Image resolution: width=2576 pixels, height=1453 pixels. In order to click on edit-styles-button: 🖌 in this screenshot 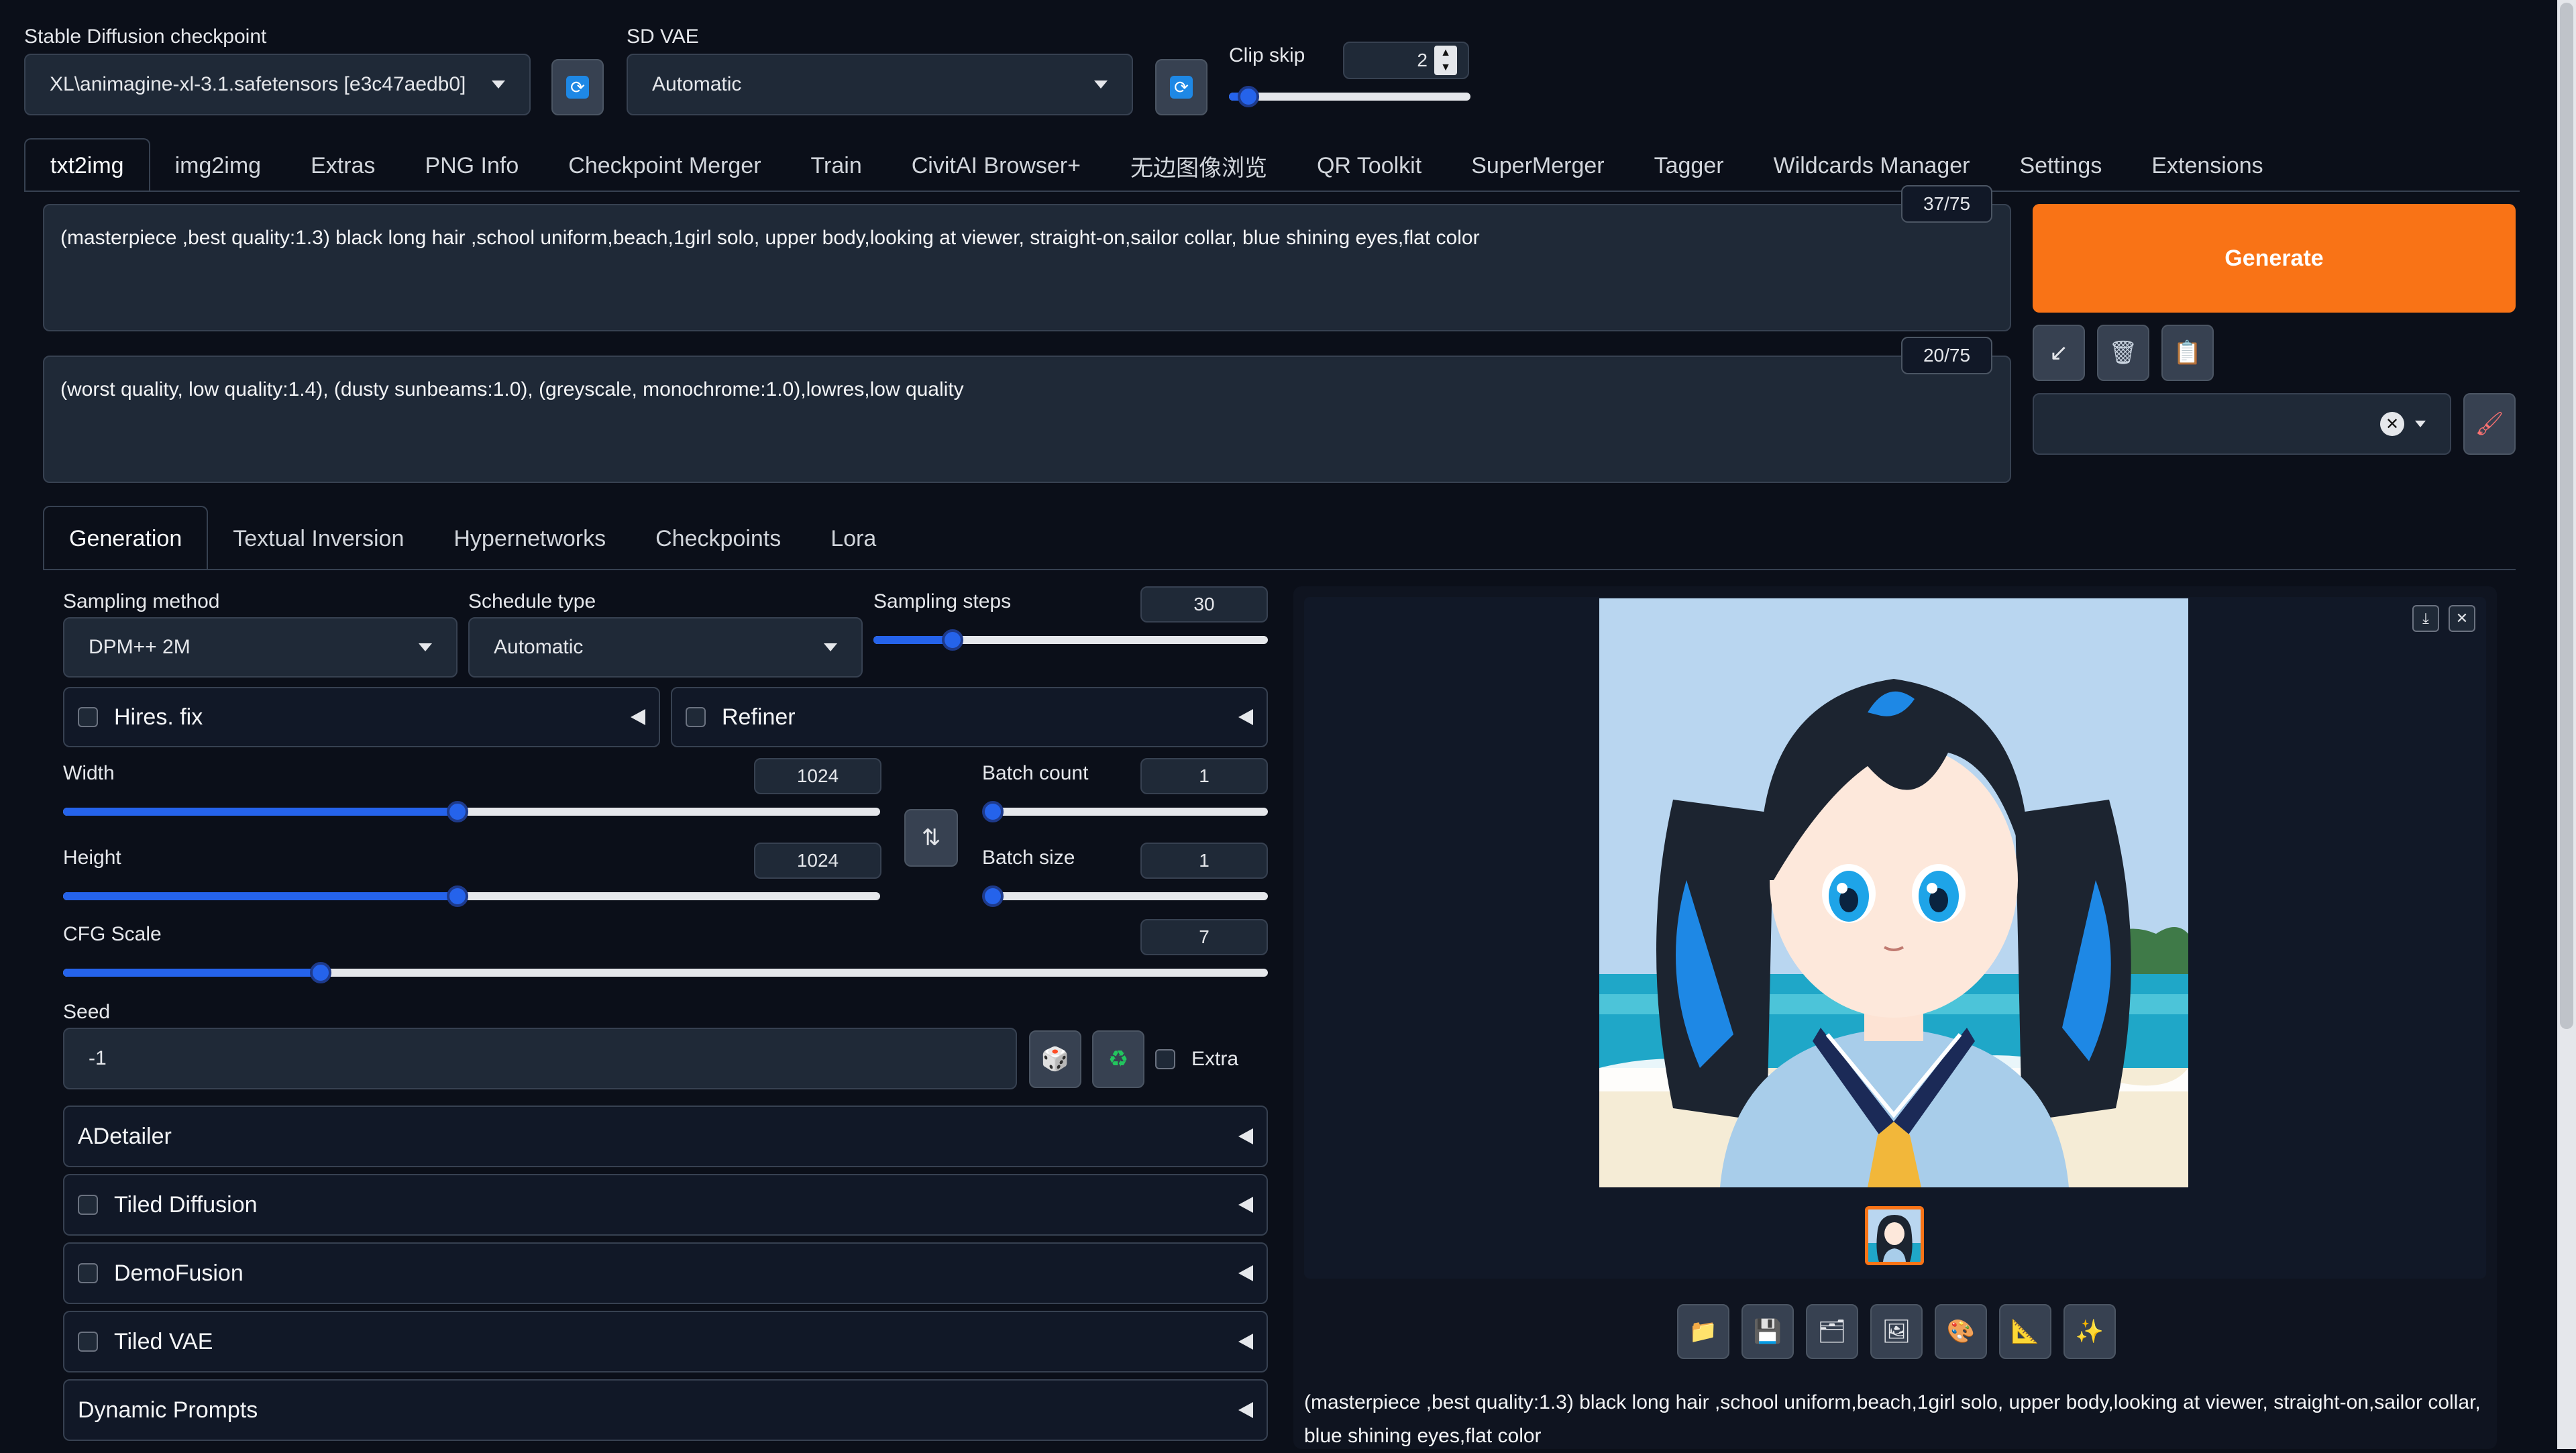, I will do `click(2489, 424)`.